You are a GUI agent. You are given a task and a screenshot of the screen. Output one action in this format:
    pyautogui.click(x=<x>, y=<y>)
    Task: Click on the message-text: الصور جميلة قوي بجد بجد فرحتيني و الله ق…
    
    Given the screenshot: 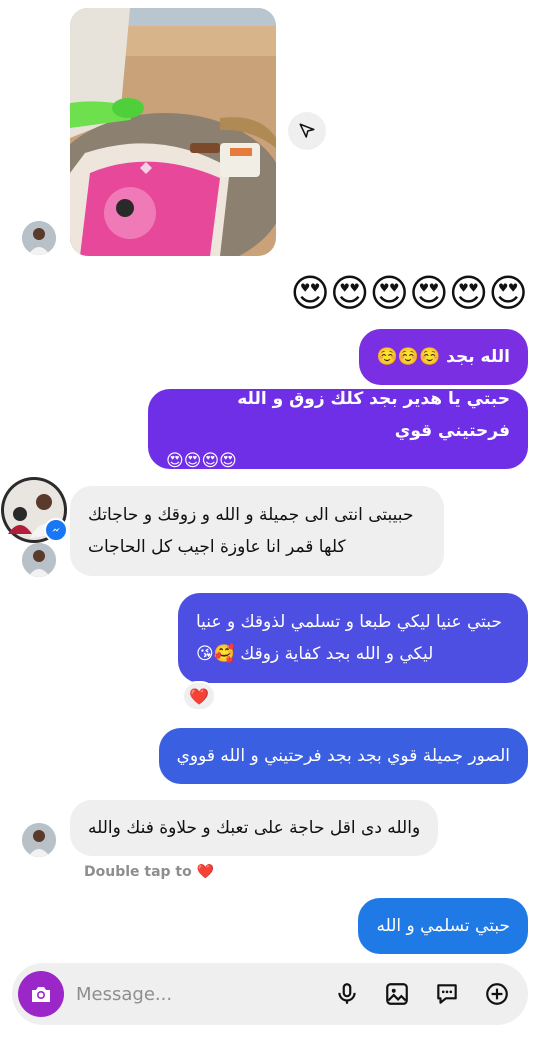 What is the action you would take?
    pyautogui.click(x=343, y=756)
    